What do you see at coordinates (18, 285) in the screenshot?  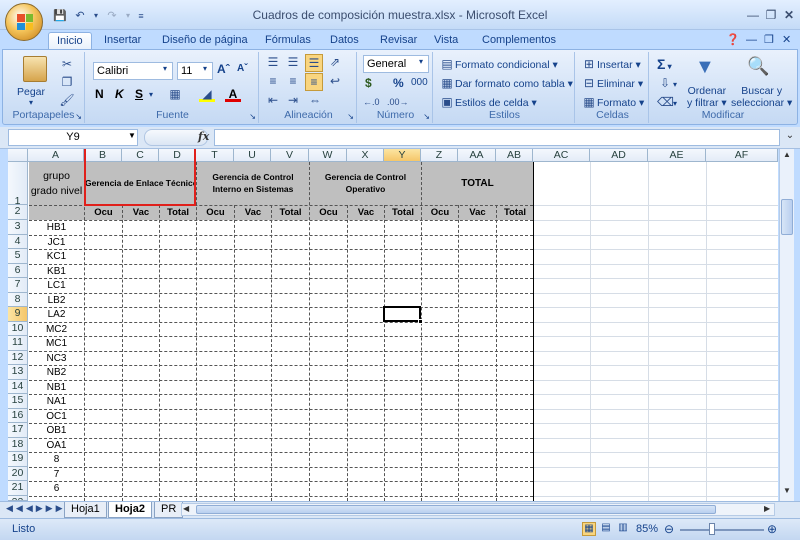 I see `row-header: 7` at bounding box center [18, 285].